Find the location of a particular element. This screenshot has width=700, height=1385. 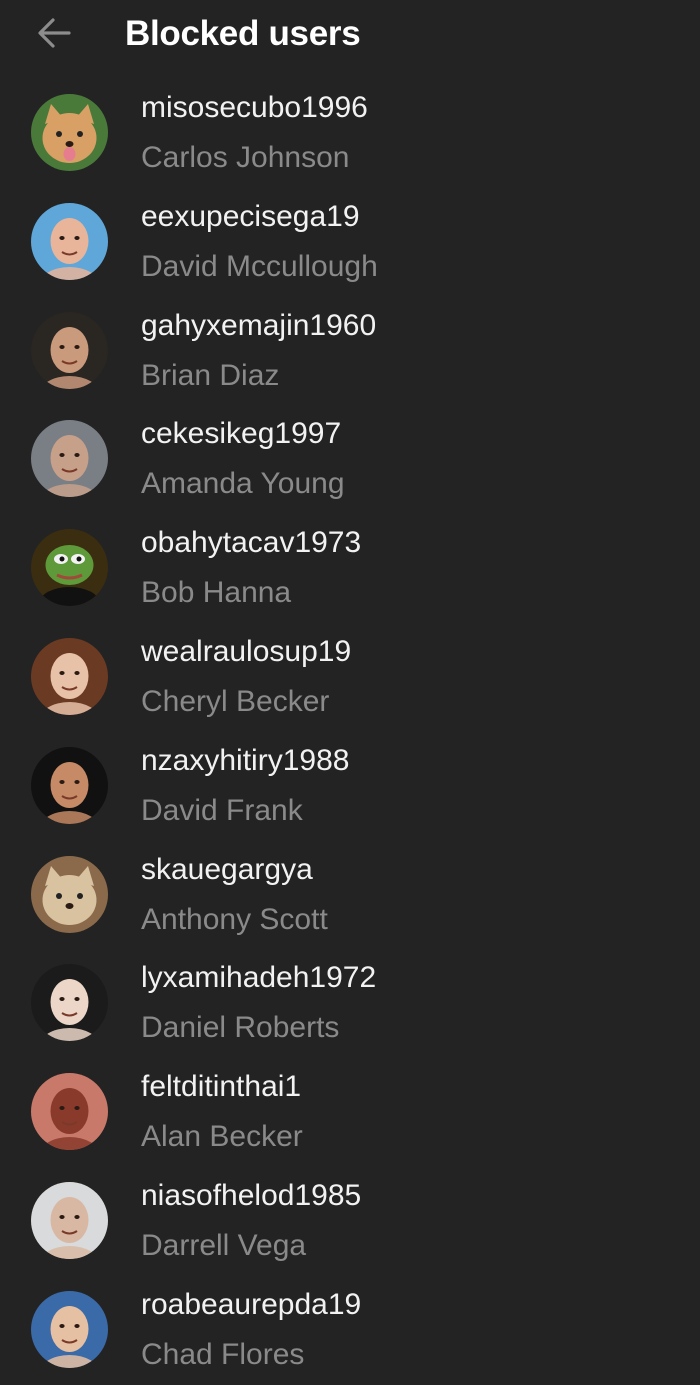

full-name: Brian Diaz is located at coordinates (210, 375).